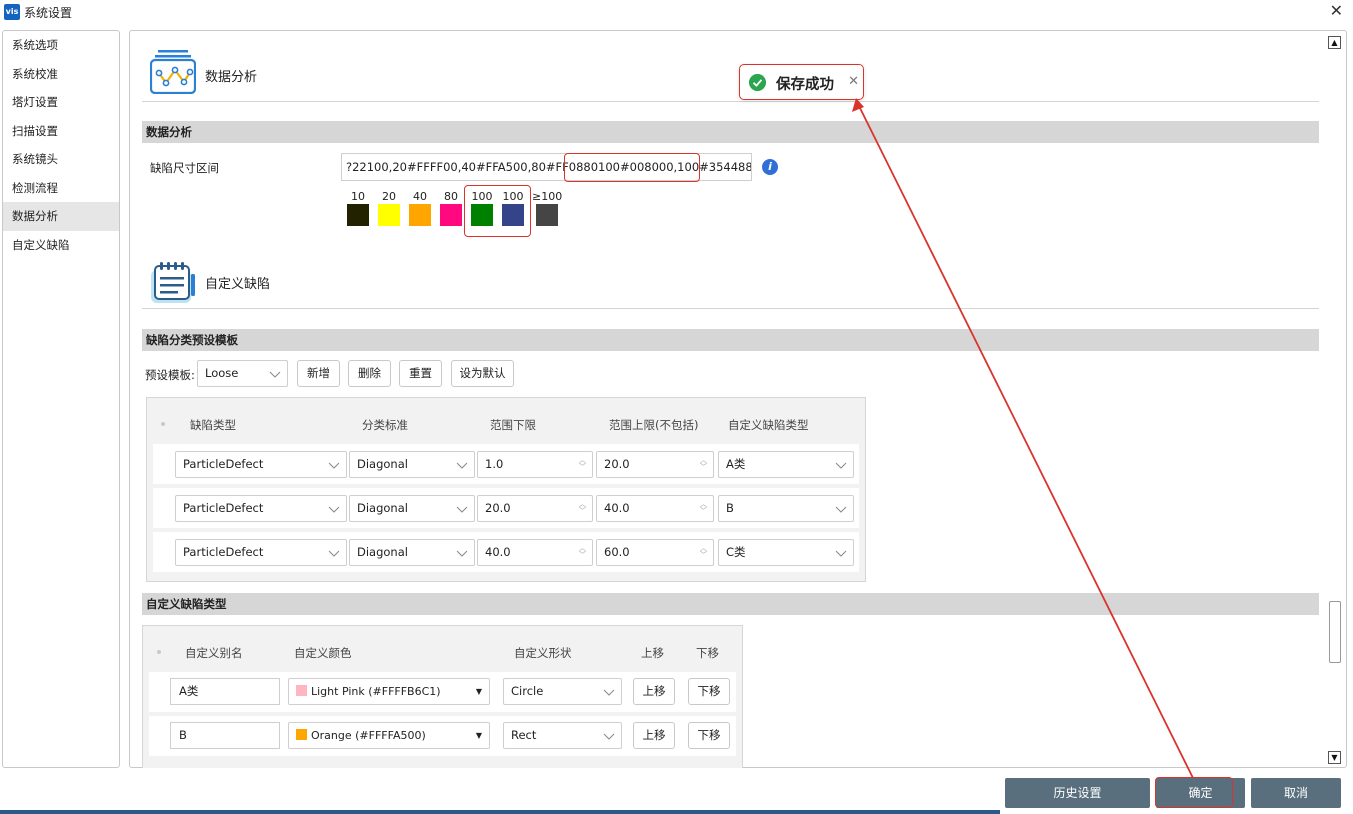 The width and height of the screenshot is (1353, 814). Describe the element at coordinates (1335, 399) in the screenshot. I see `vertical-scrollbar: ▲ ▼` at that location.